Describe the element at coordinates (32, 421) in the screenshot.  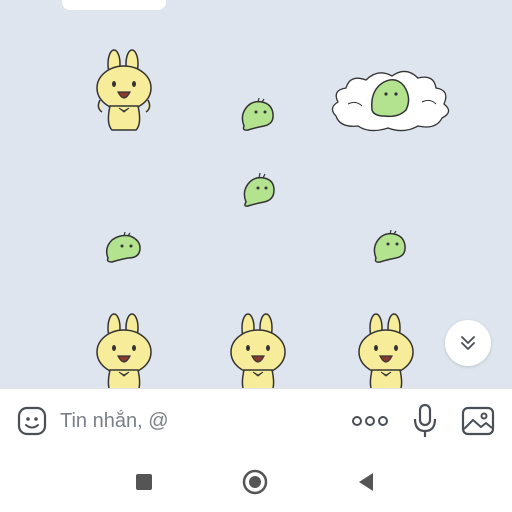
I see `sticker-face-icon` at that location.